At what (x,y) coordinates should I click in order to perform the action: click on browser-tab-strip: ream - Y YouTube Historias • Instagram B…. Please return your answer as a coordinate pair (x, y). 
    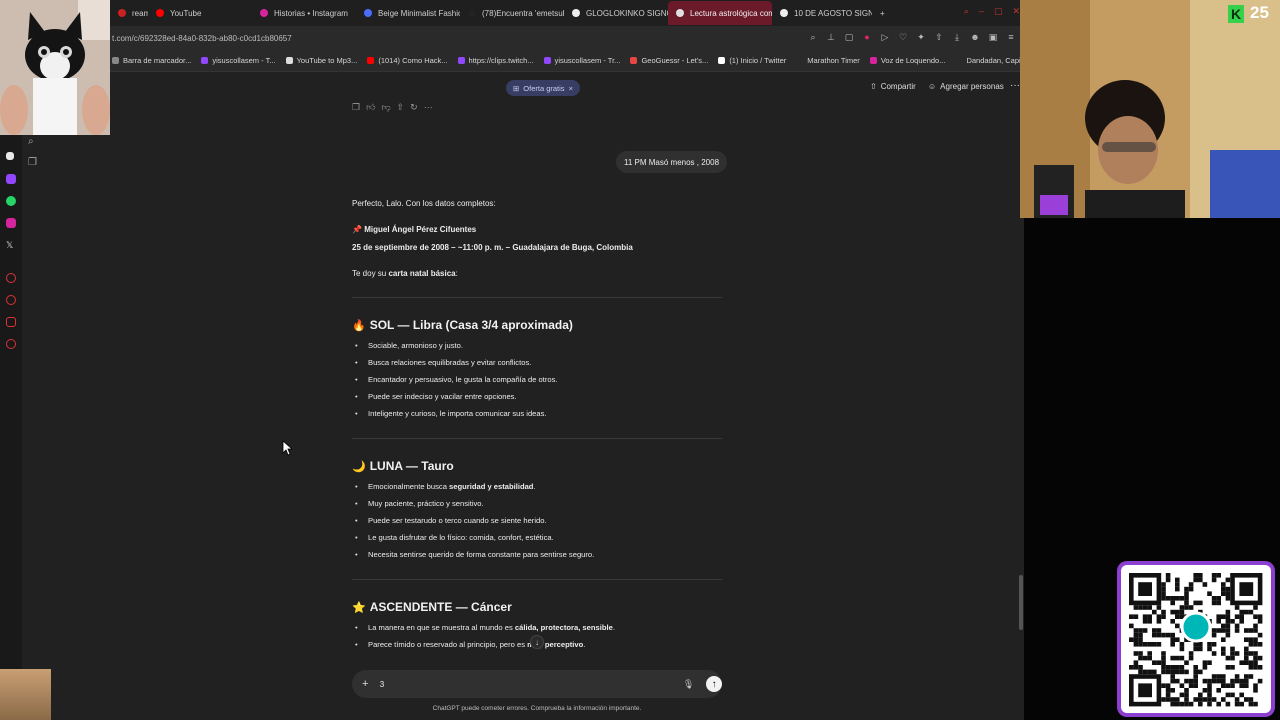
    Looking at the image, I should click on (512, 13).